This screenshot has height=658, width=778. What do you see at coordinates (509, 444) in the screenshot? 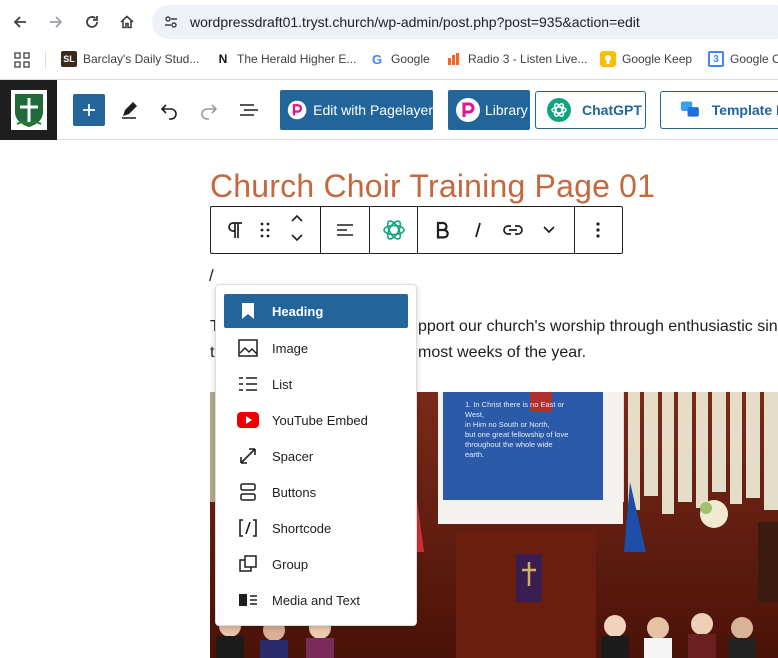
I see `slide-line: throughout the whole wide` at bounding box center [509, 444].